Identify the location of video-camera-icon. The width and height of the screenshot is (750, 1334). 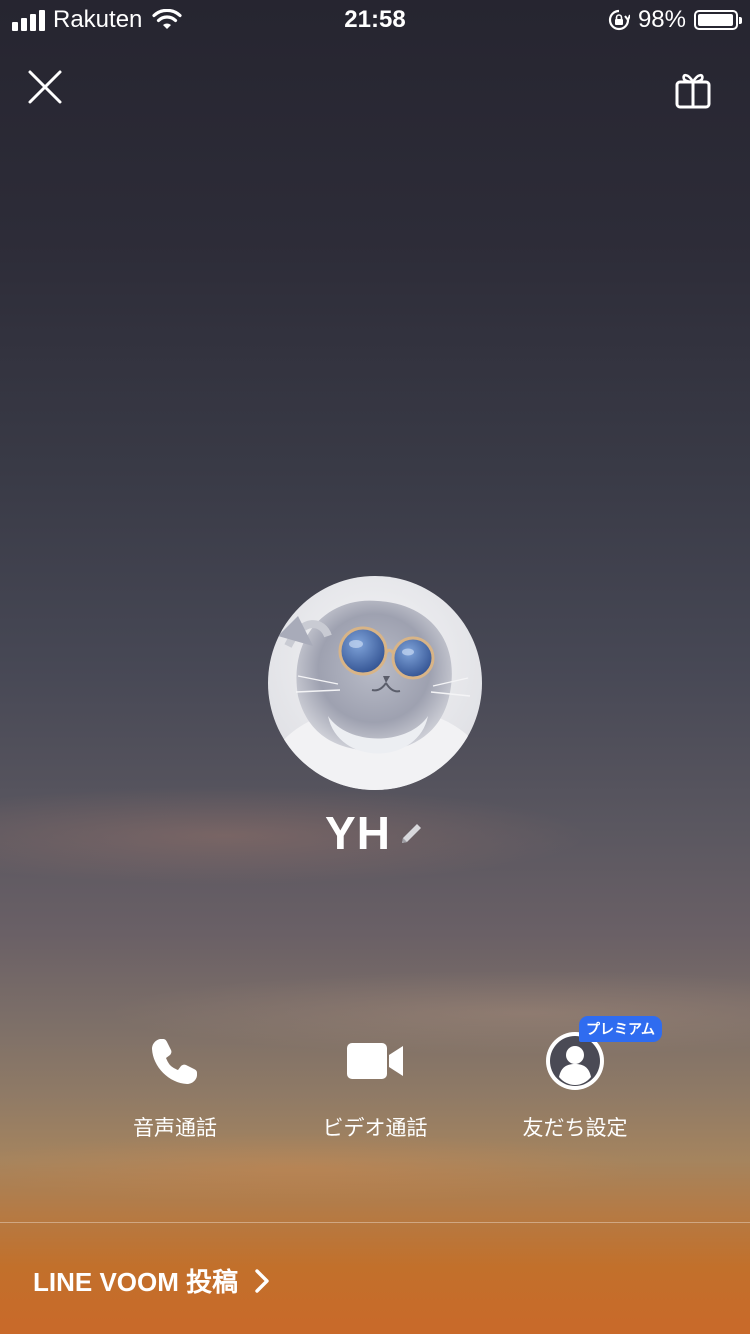
(375, 1061).